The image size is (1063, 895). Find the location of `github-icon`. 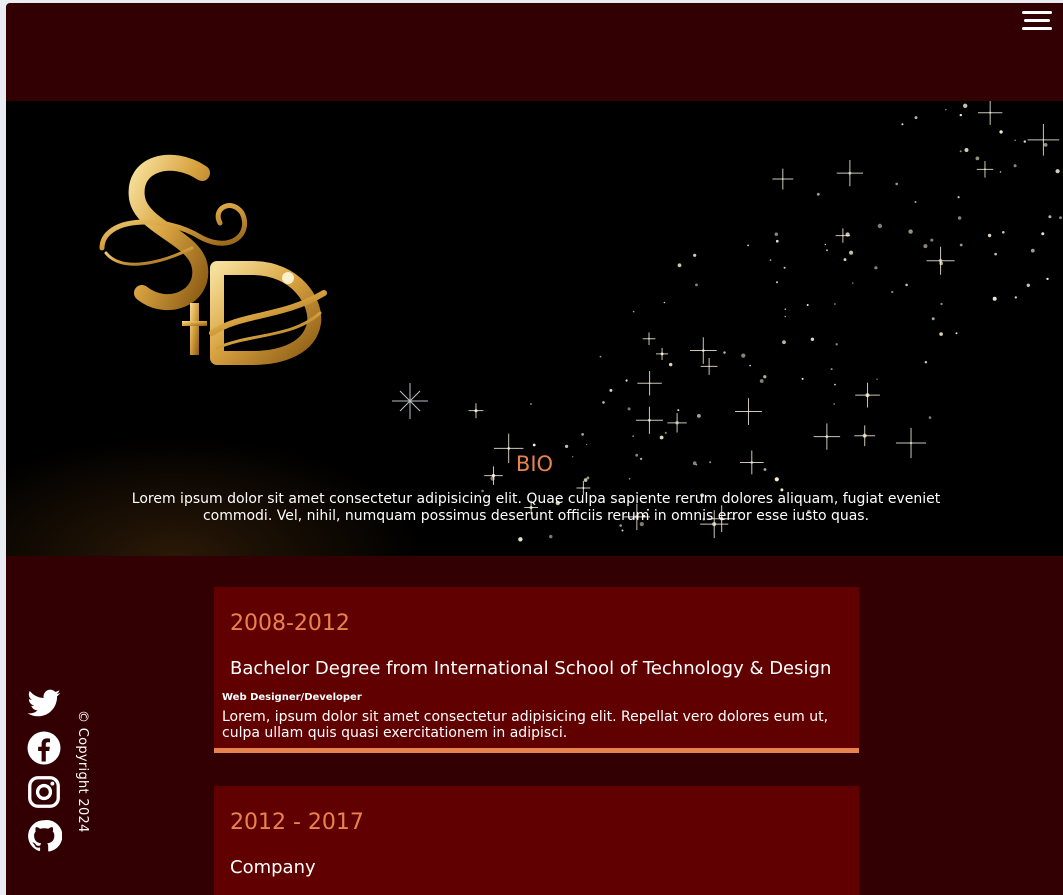

github-icon is located at coordinates (44, 836).